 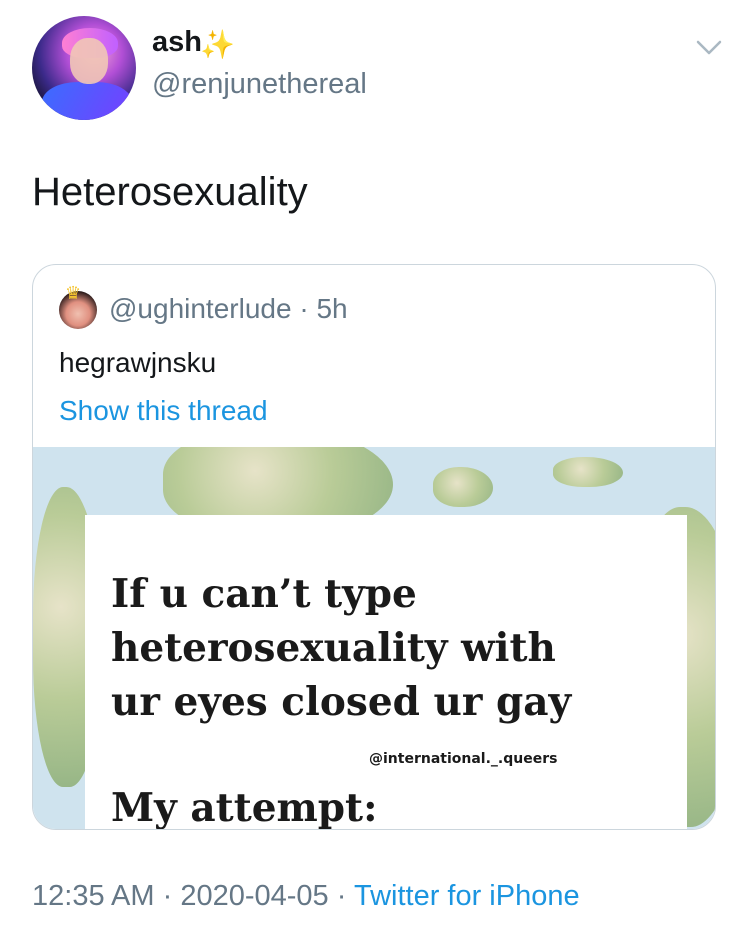 What do you see at coordinates (264, 594) in the screenshot?
I see `meme-line-1: If u can’t type` at bounding box center [264, 594].